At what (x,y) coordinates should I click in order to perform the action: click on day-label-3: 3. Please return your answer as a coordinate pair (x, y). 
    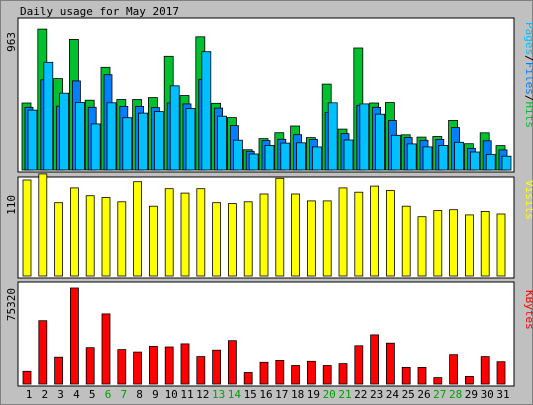
    Looking at the image, I should click on (60, 394).